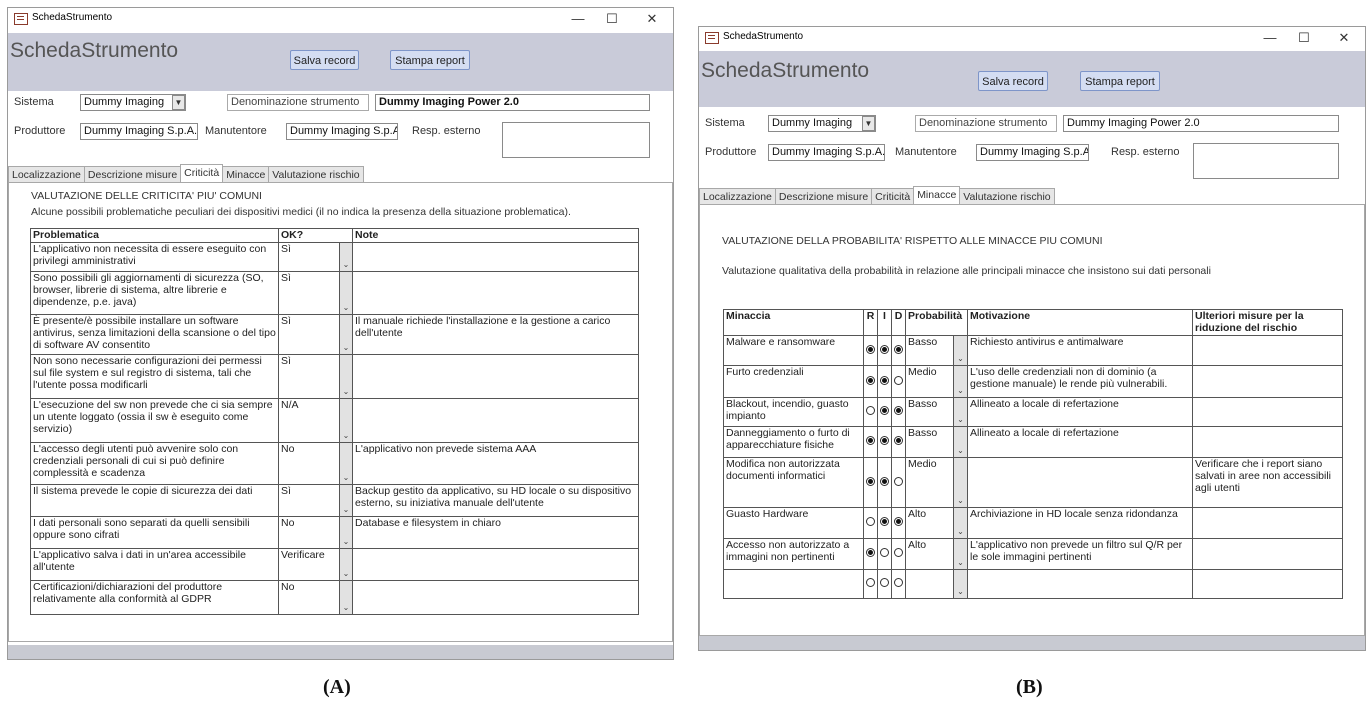 This screenshot has height=703, width=1372. I want to click on resp-field, so click(1266, 161).